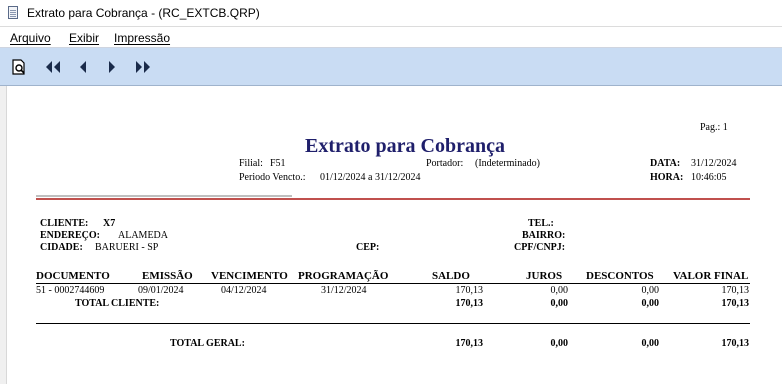  What do you see at coordinates (84, 38) in the screenshot?
I see `menu-exibir: Exibir` at bounding box center [84, 38].